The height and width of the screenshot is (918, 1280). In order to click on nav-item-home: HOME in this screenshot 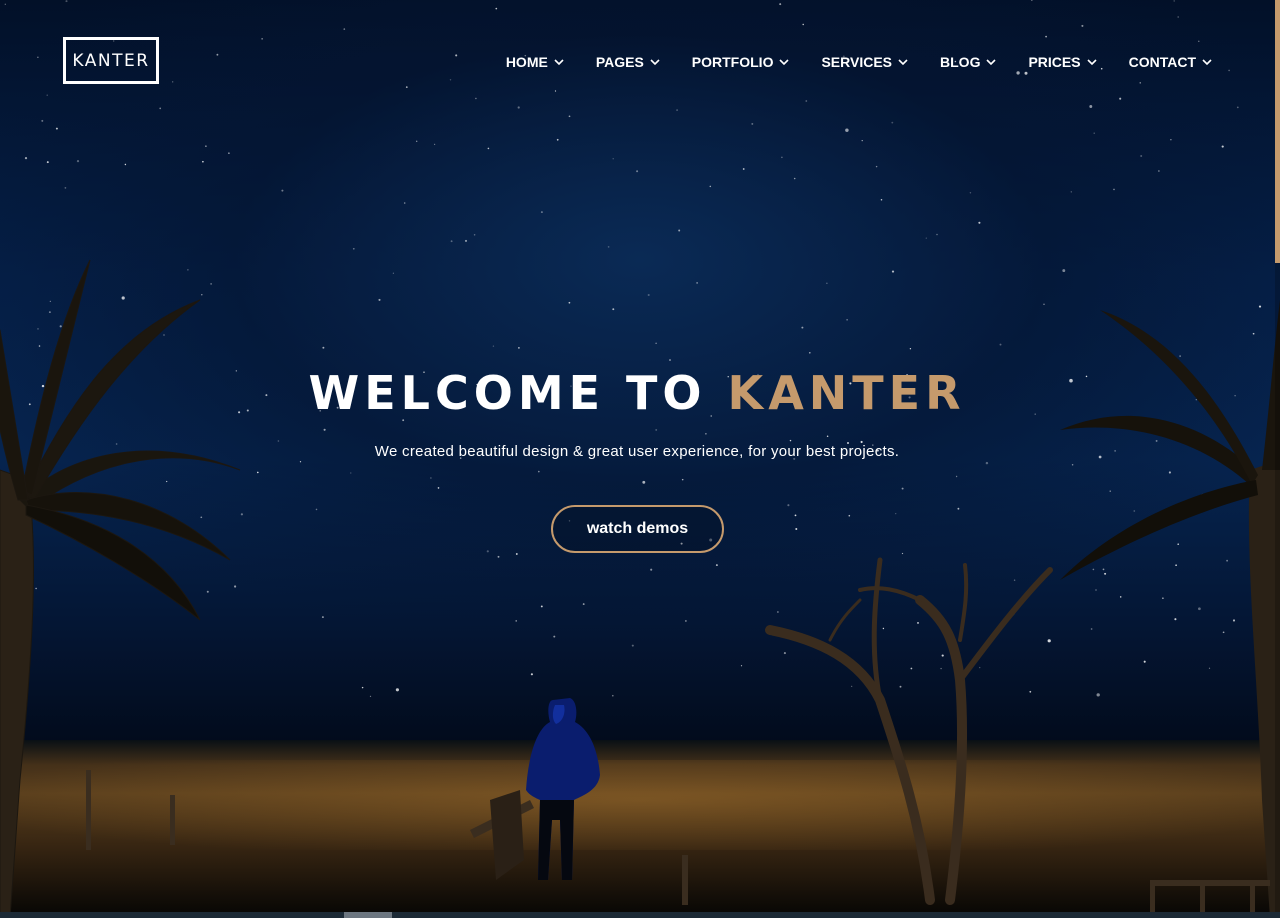, I will do `click(535, 62)`.